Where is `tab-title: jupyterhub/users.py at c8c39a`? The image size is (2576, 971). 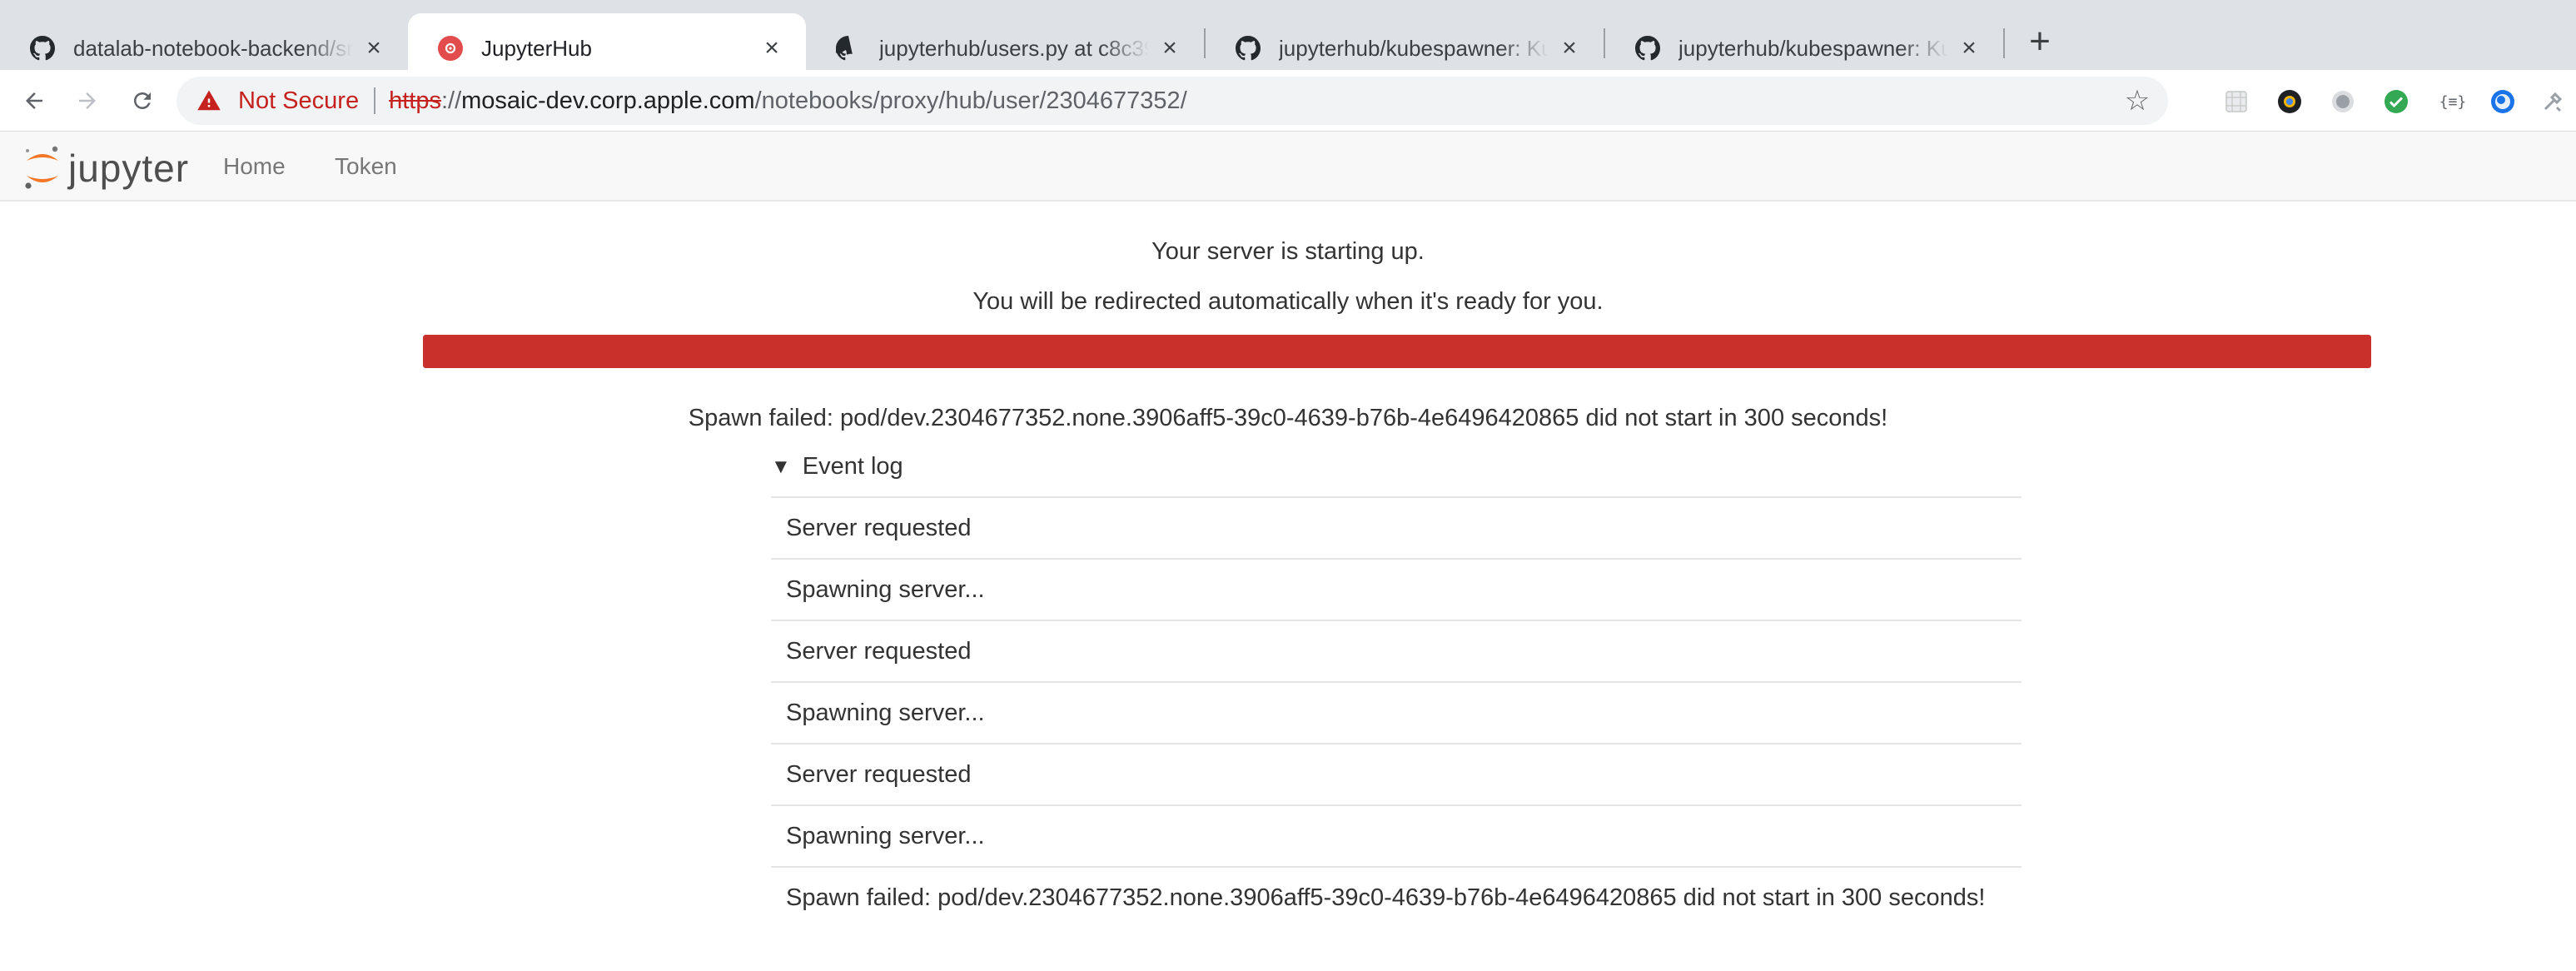
tab-title: jupyterhub/users.py at c8c39a is located at coordinates (1014, 48).